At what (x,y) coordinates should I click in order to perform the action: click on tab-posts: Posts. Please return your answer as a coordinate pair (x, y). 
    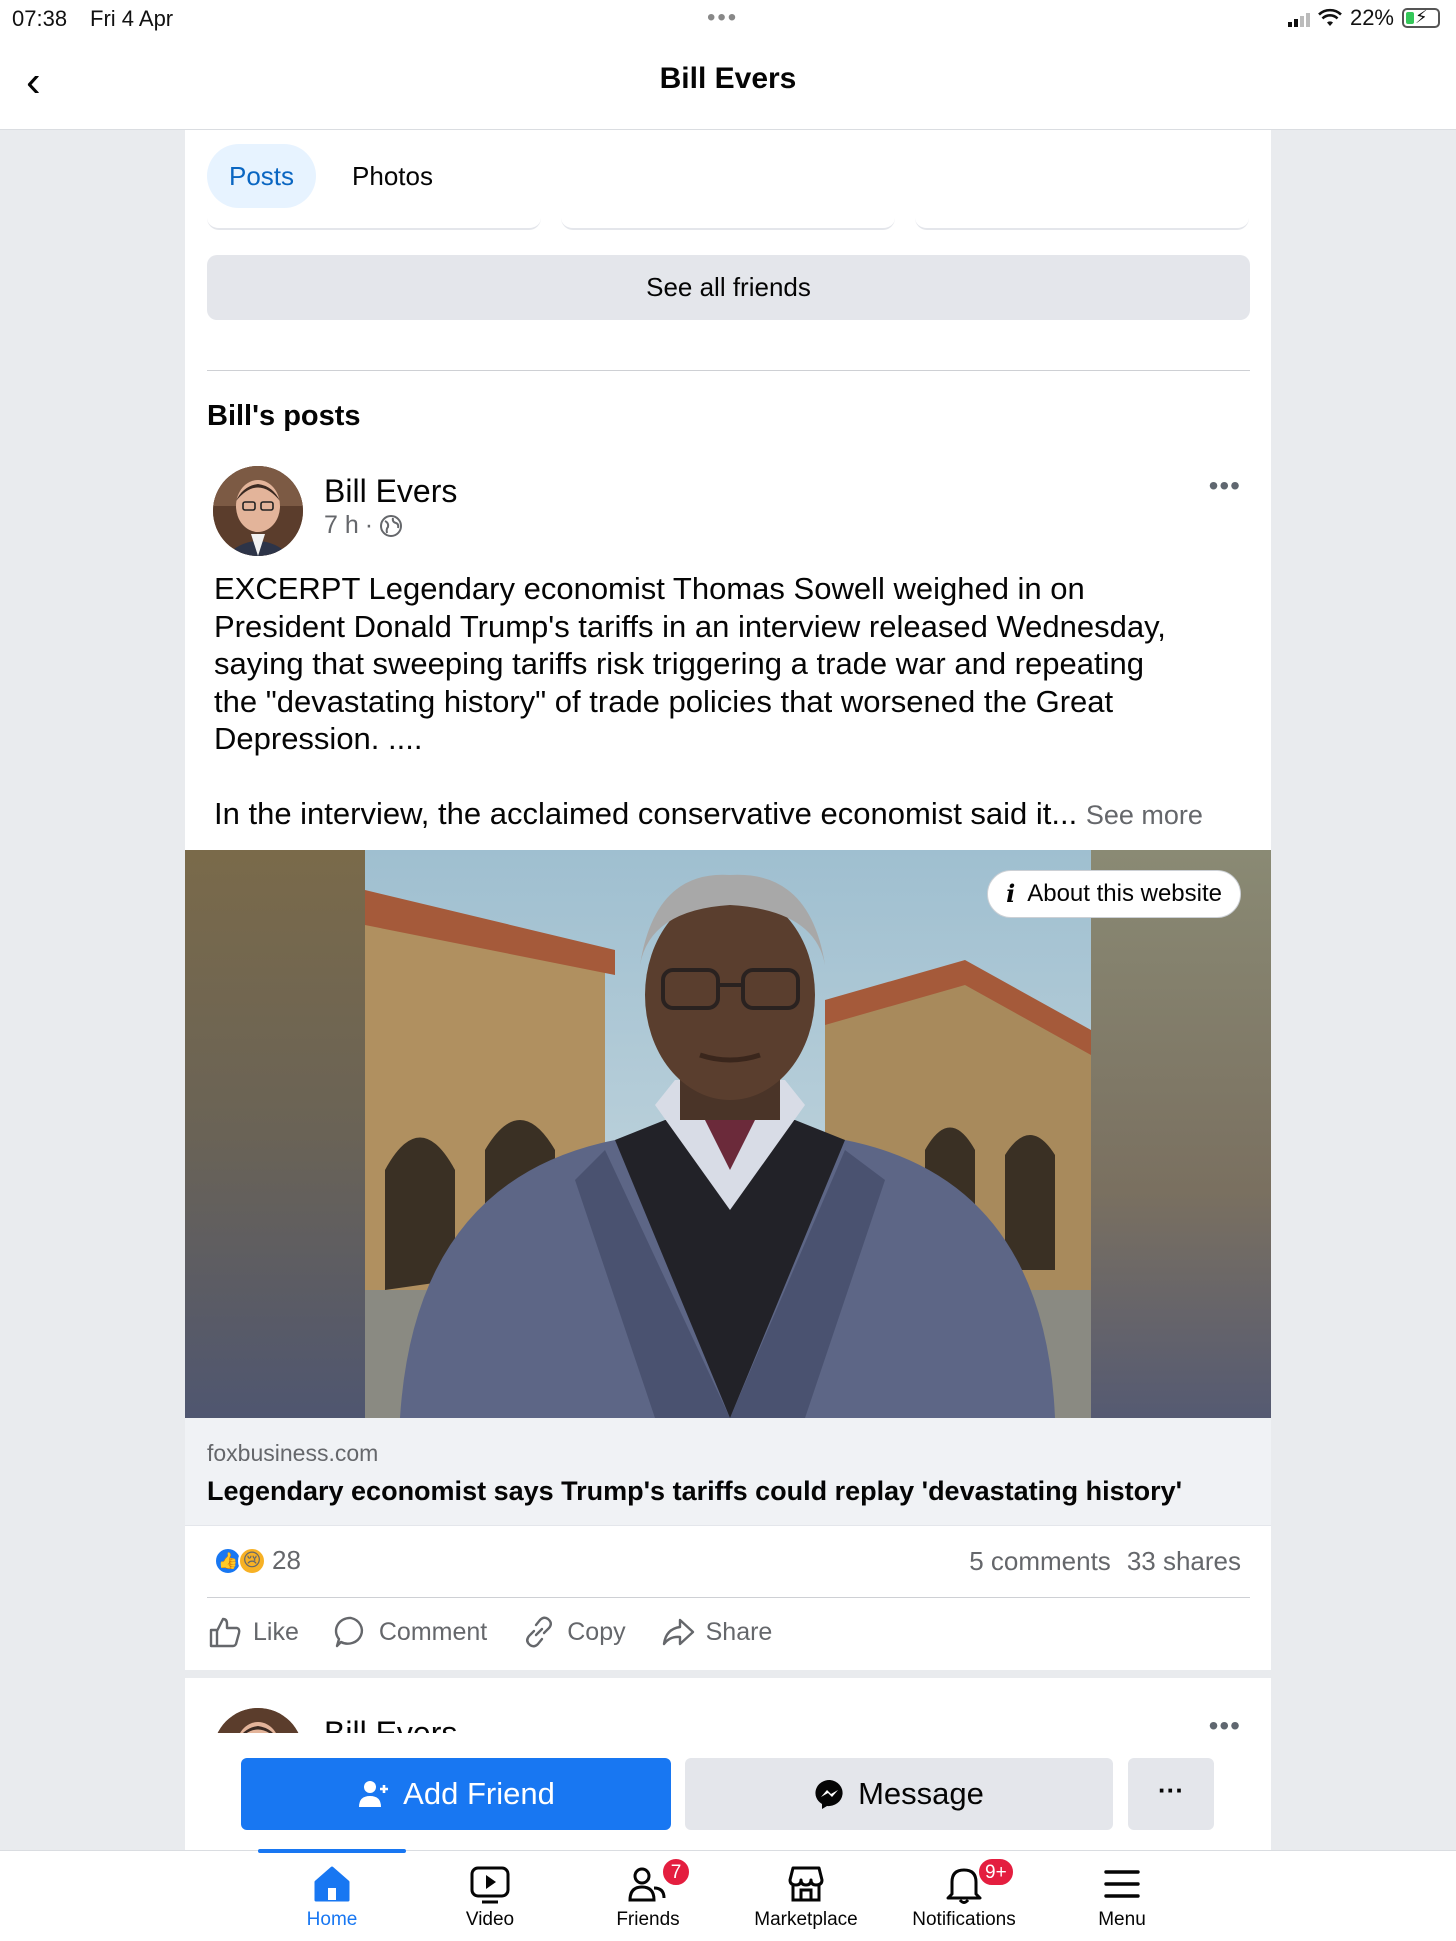
    Looking at the image, I should click on (262, 176).